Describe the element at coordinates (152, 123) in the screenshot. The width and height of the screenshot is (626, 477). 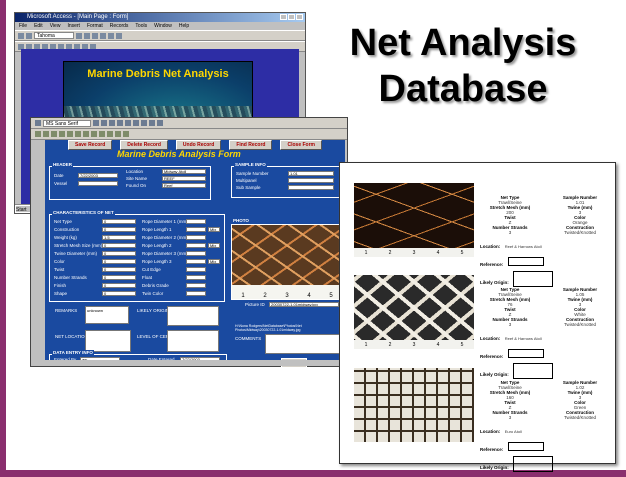
I see `font-color-icon` at that location.